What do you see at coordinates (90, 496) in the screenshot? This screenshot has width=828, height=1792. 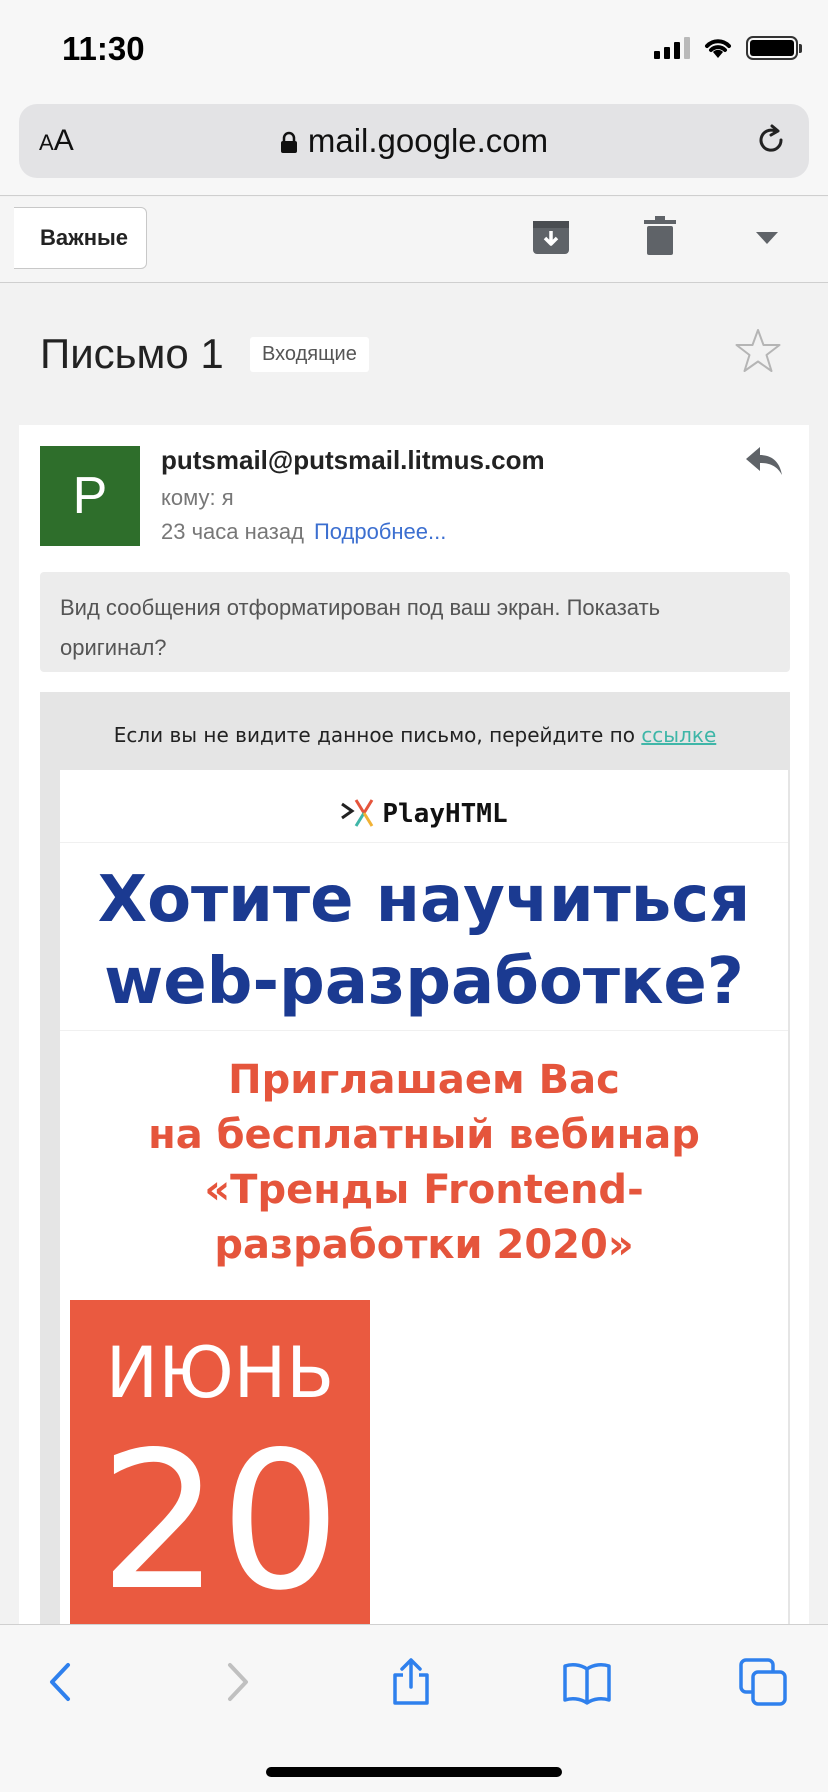 I see `avatar: P` at bounding box center [90, 496].